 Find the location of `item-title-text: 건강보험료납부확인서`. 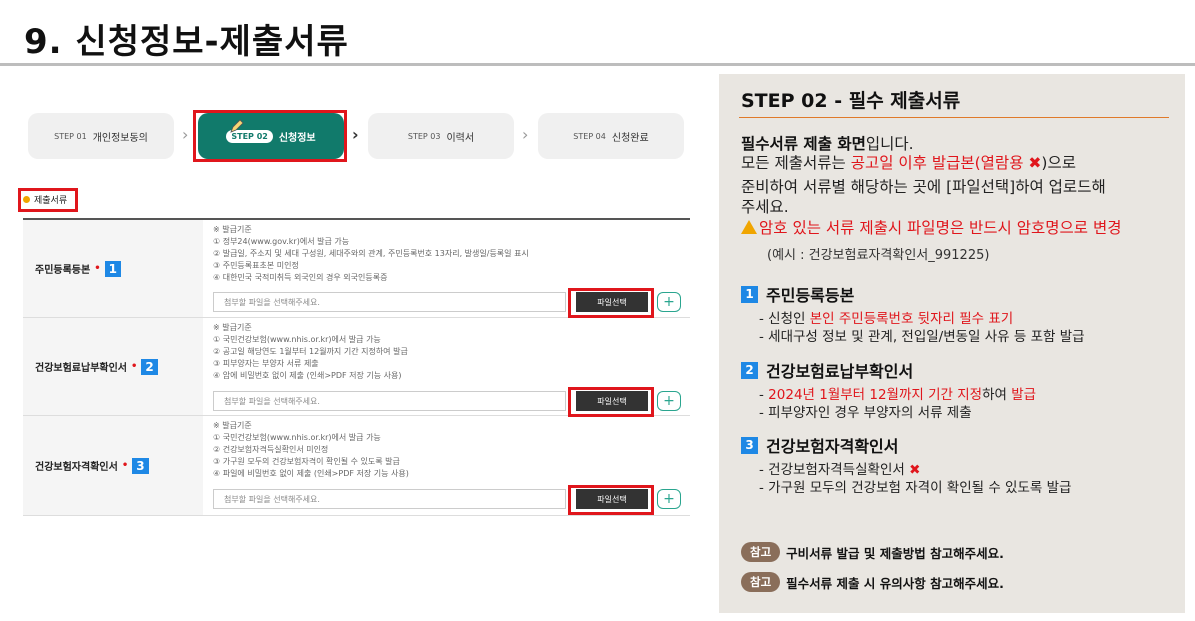

item-title-text: 건강보험료납부확인서 is located at coordinates (840, 371).